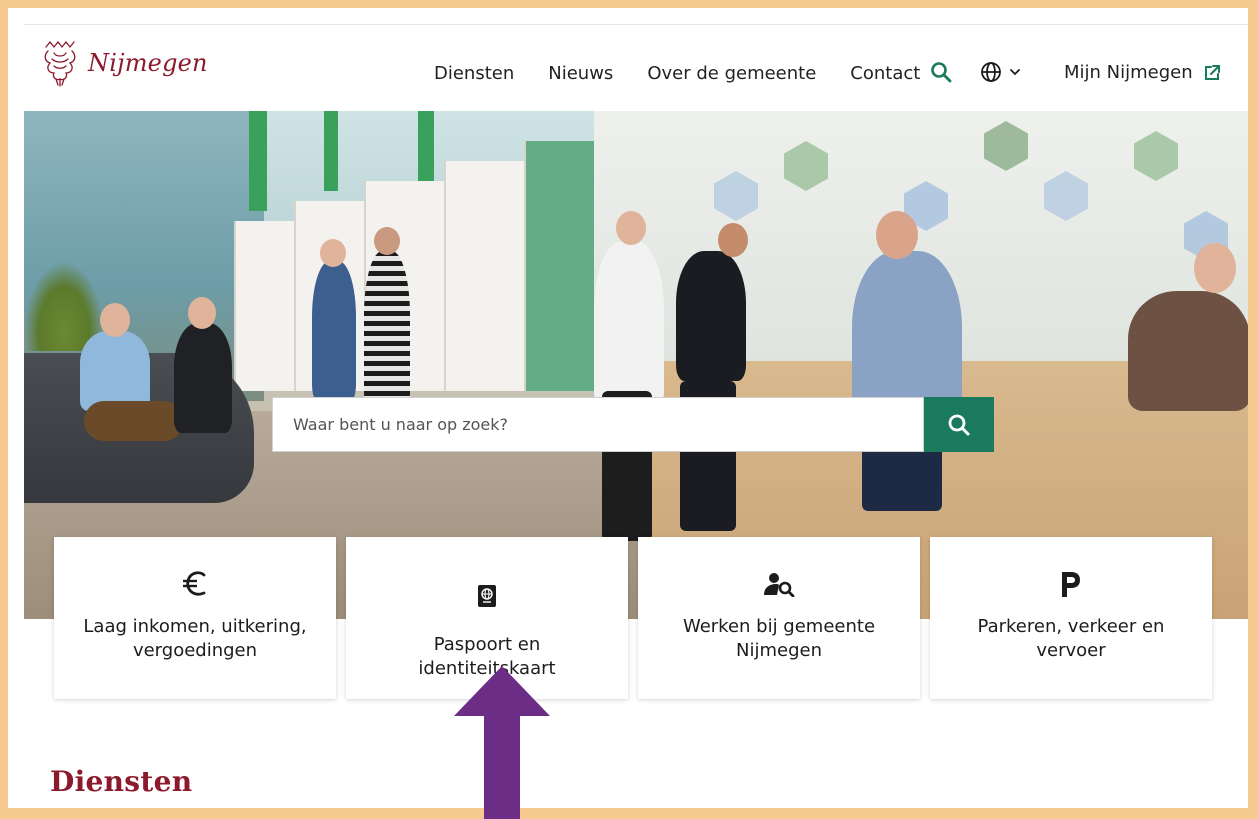 The image size is (1258, 819). I want to click on annotation-arrow-icon, so click(502, 742).